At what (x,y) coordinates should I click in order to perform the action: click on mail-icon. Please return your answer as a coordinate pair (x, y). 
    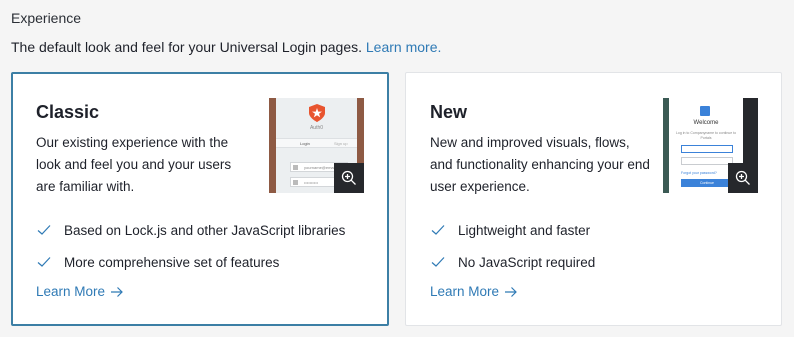
    Looking at the image, I should click on (295, 167).